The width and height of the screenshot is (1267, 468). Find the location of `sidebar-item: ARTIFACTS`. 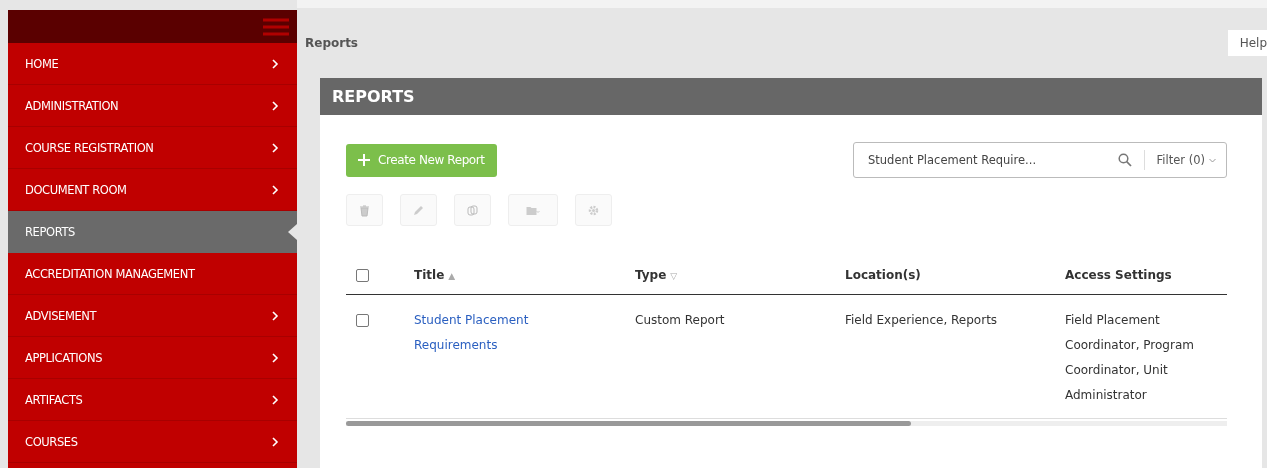

sidebar-item: ARTIFACTS is located at coordinates (152, 400).